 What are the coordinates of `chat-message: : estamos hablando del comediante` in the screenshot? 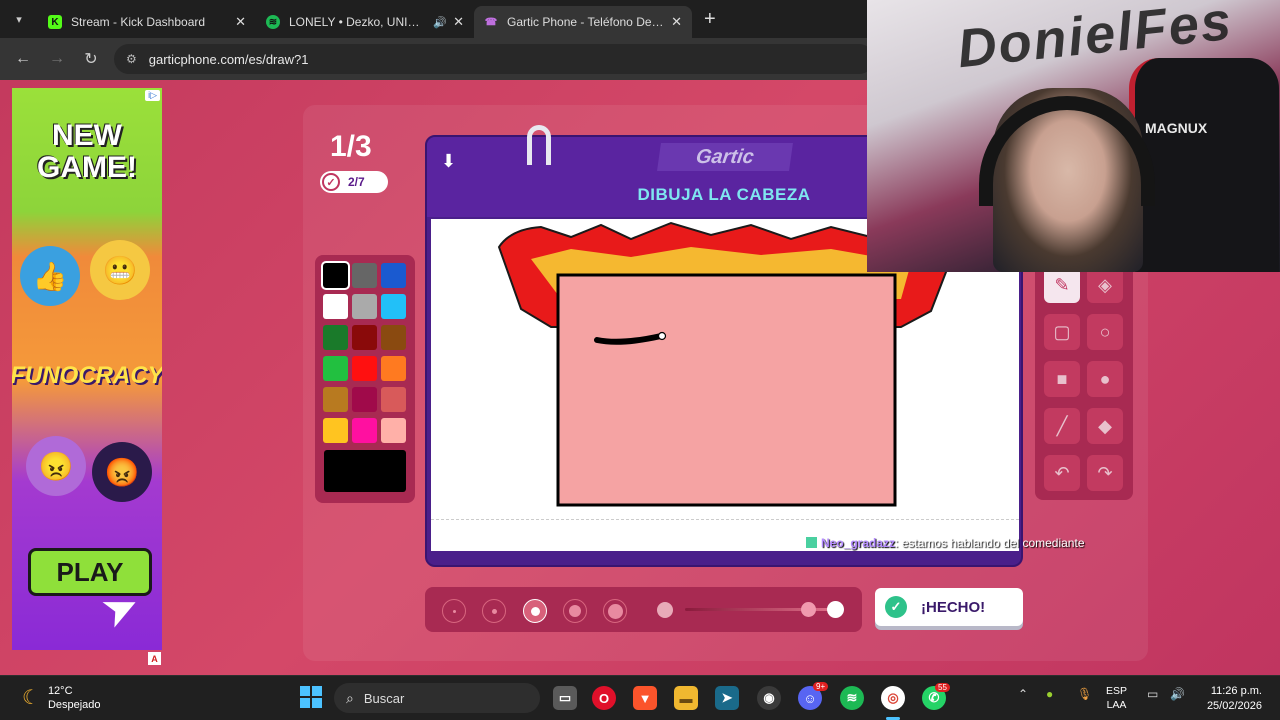 It's located at (990, 543).